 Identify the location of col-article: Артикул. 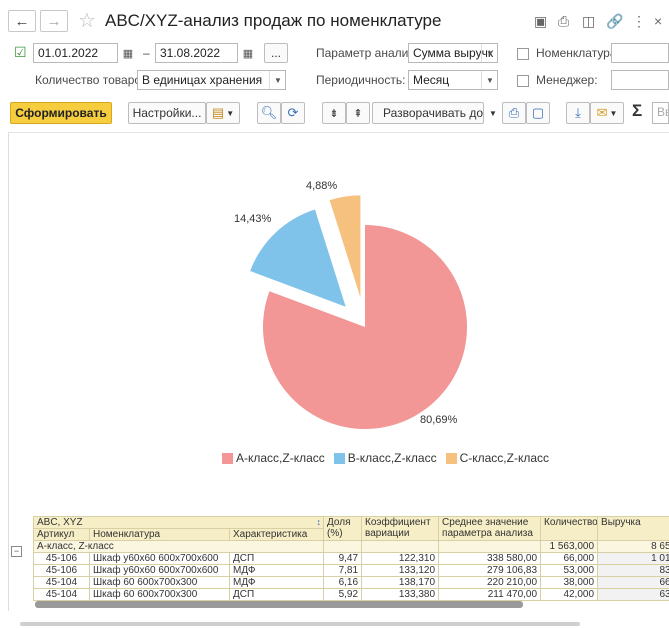
(61, 534).